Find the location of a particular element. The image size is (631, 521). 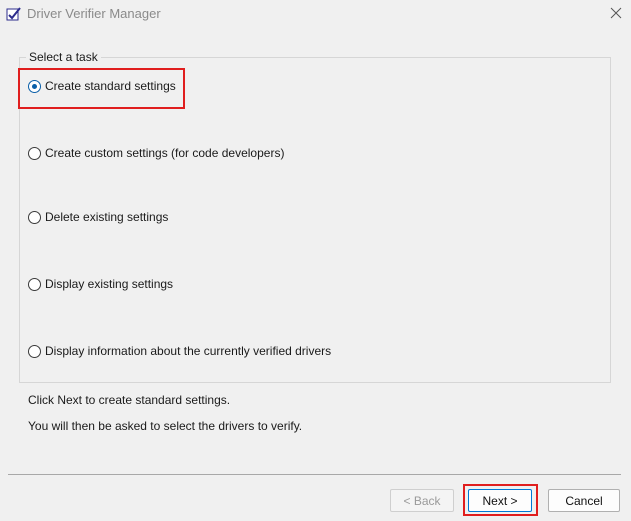

close-button is located at coordinates (616, 13).